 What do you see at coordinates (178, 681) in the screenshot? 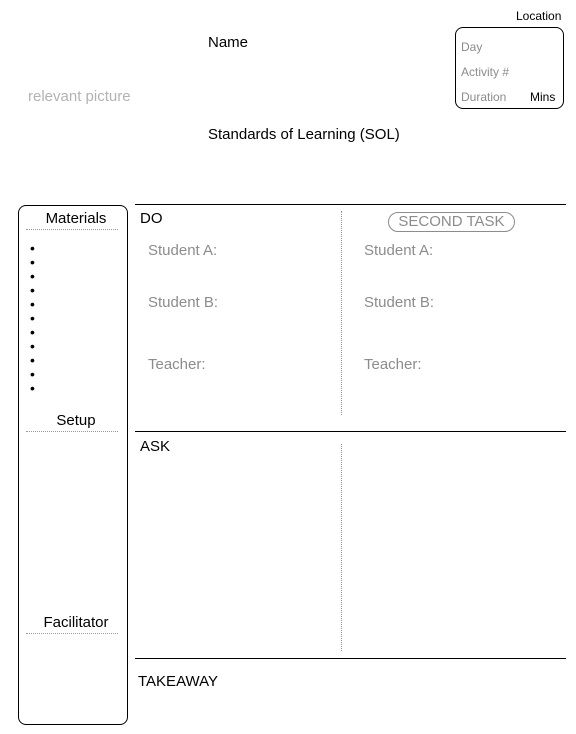
I see `takeaway-heading: TAKEAWAY` at bounding box center [178, 681].